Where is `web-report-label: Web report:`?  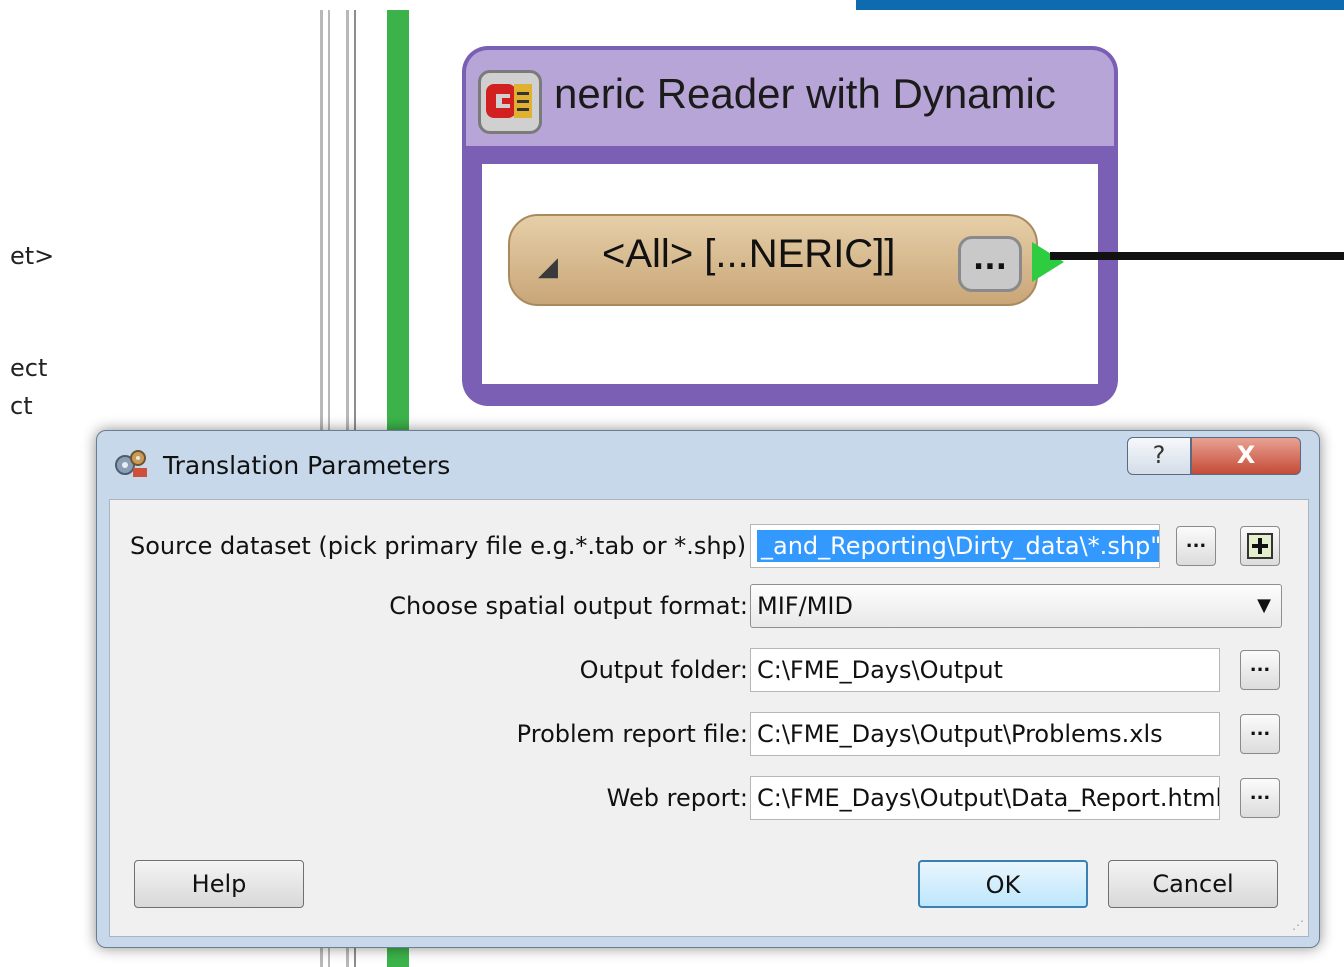
web-report-label: Web report: is located at coordinates (677, 798).